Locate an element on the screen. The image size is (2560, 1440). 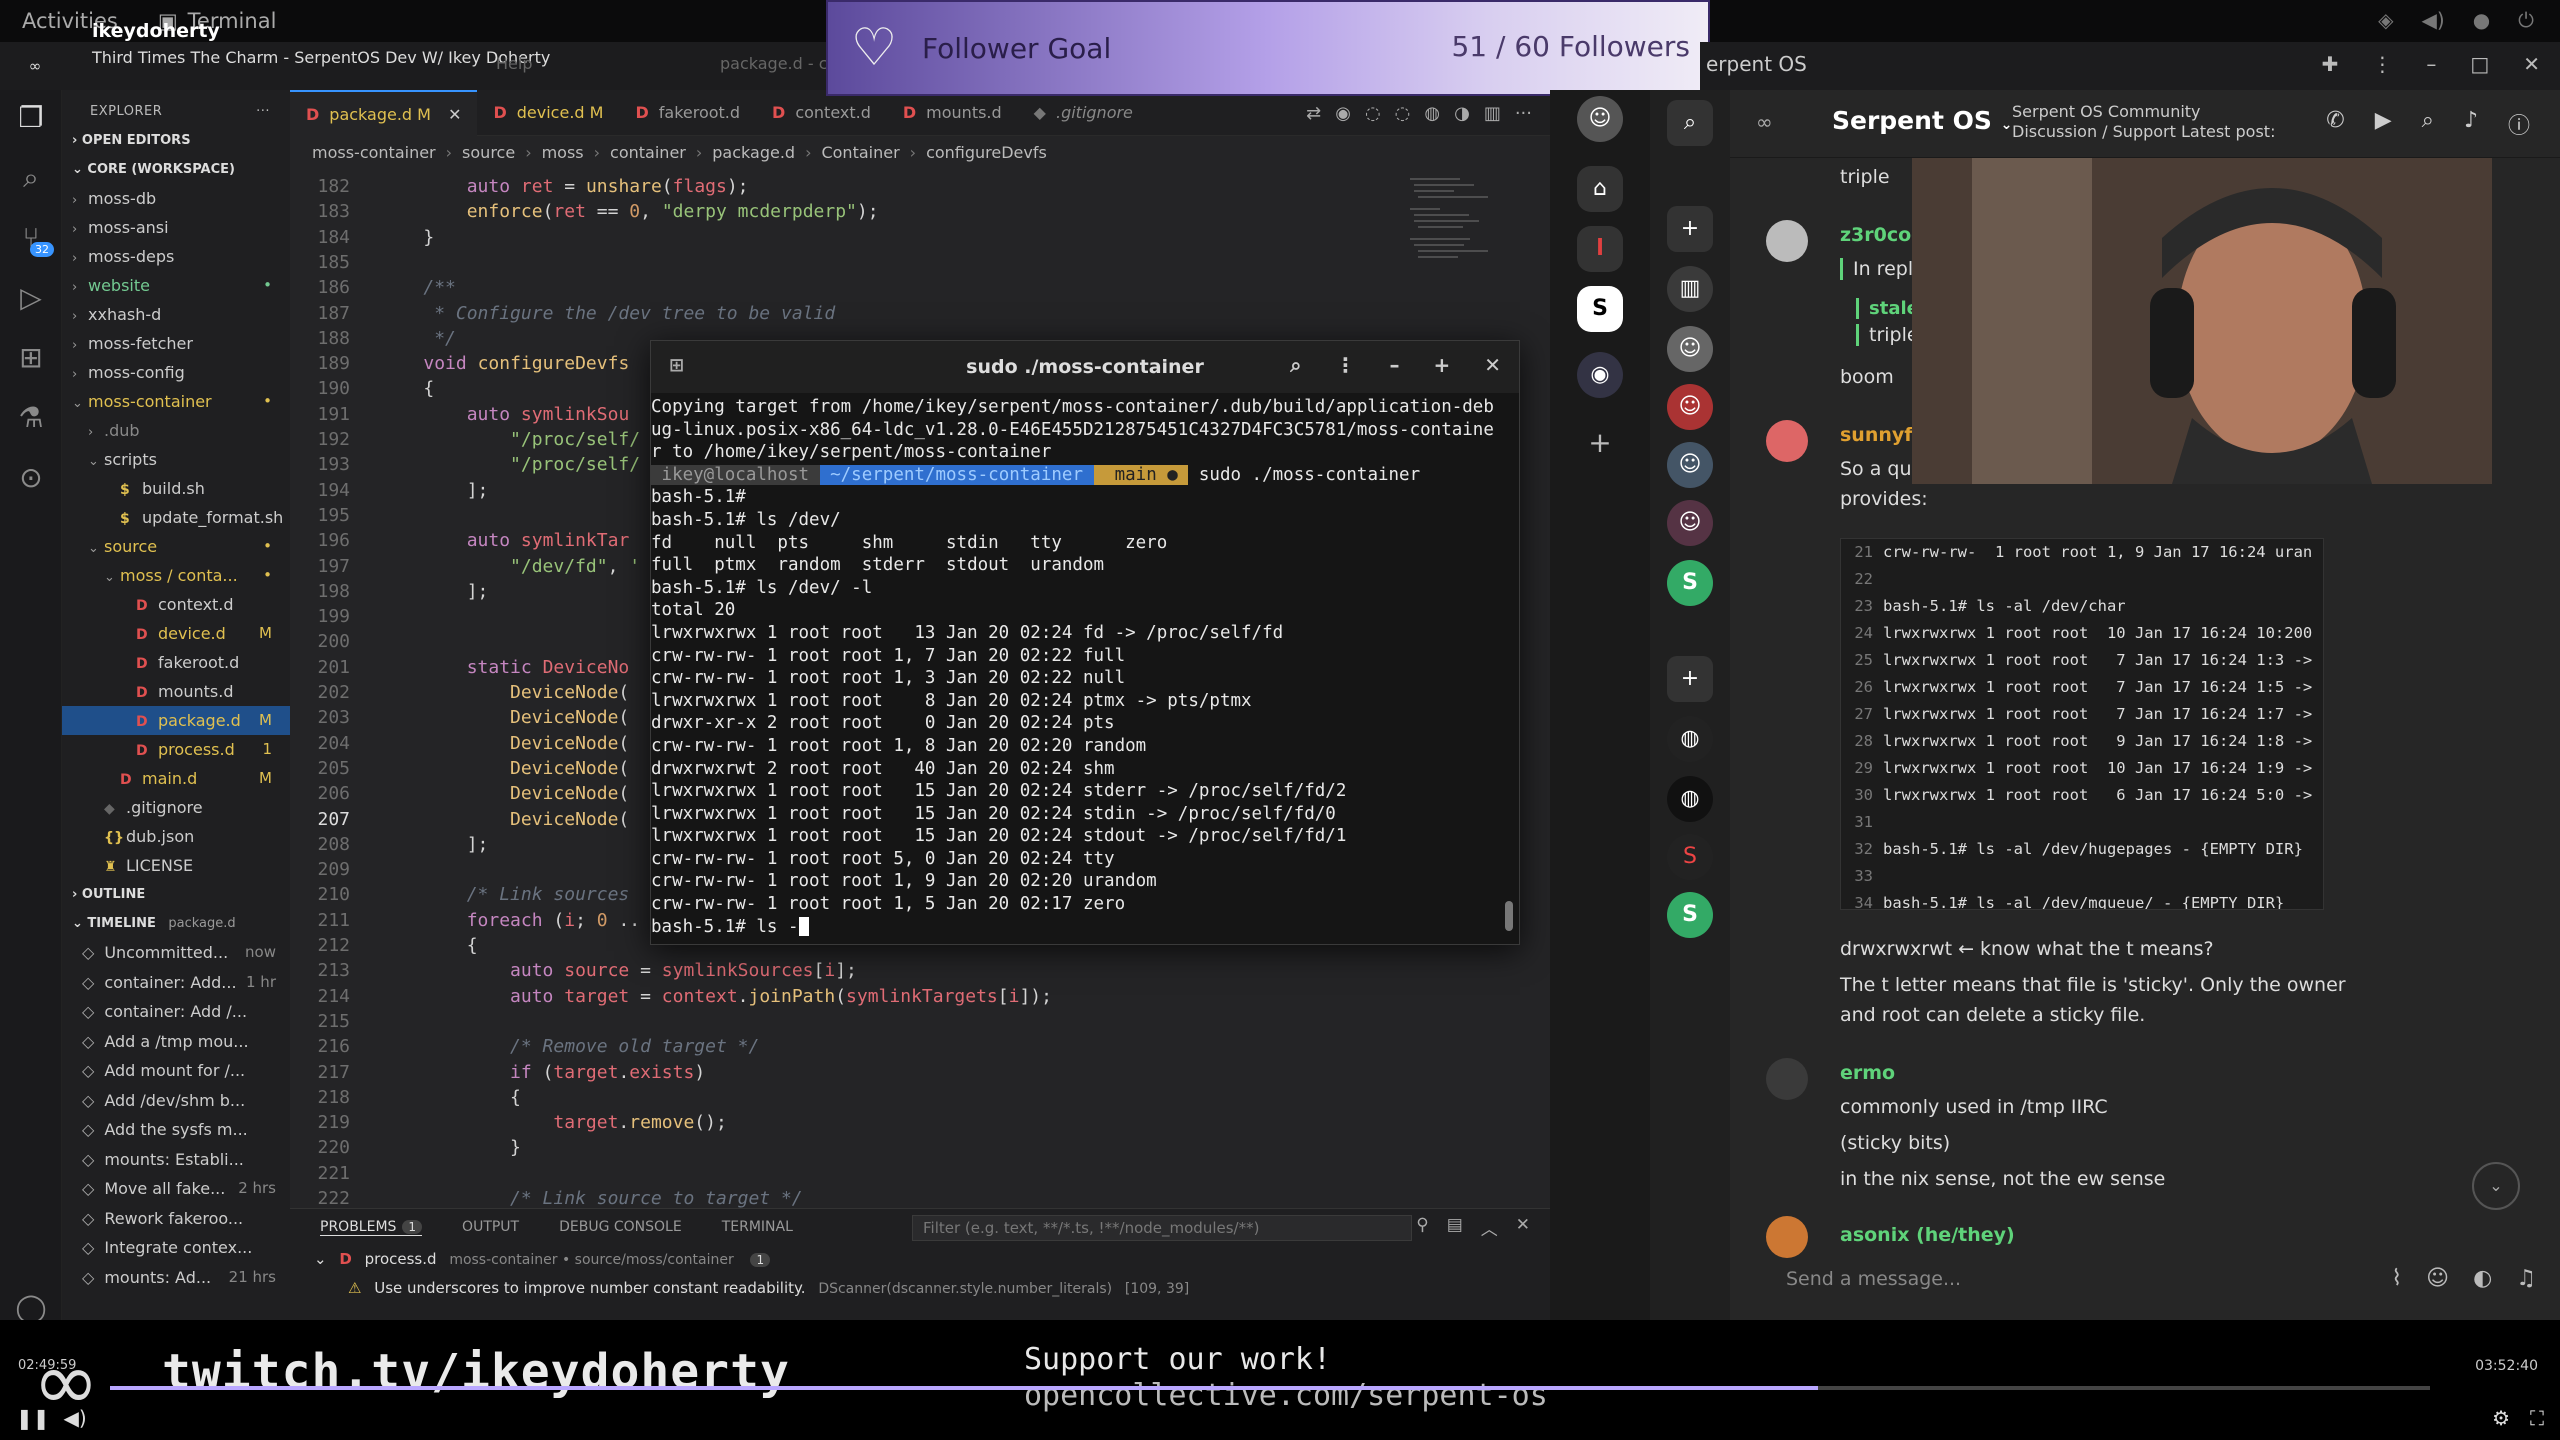
breadcrumb-item: container is located at coordinates (648, 152).